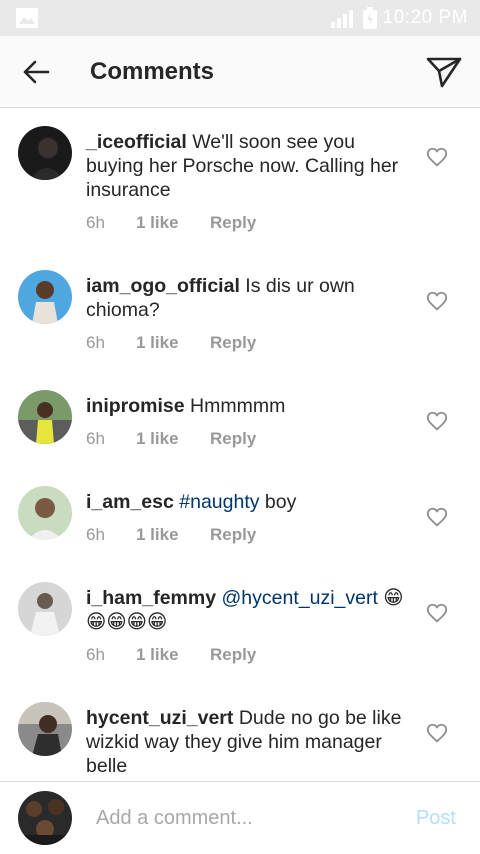 This screenshot has width=480, height=854. What do you see at coordinates (136, 142) in the screenshot?
I see `comment-username: _iceofficial` at bounding box center [136, 142].